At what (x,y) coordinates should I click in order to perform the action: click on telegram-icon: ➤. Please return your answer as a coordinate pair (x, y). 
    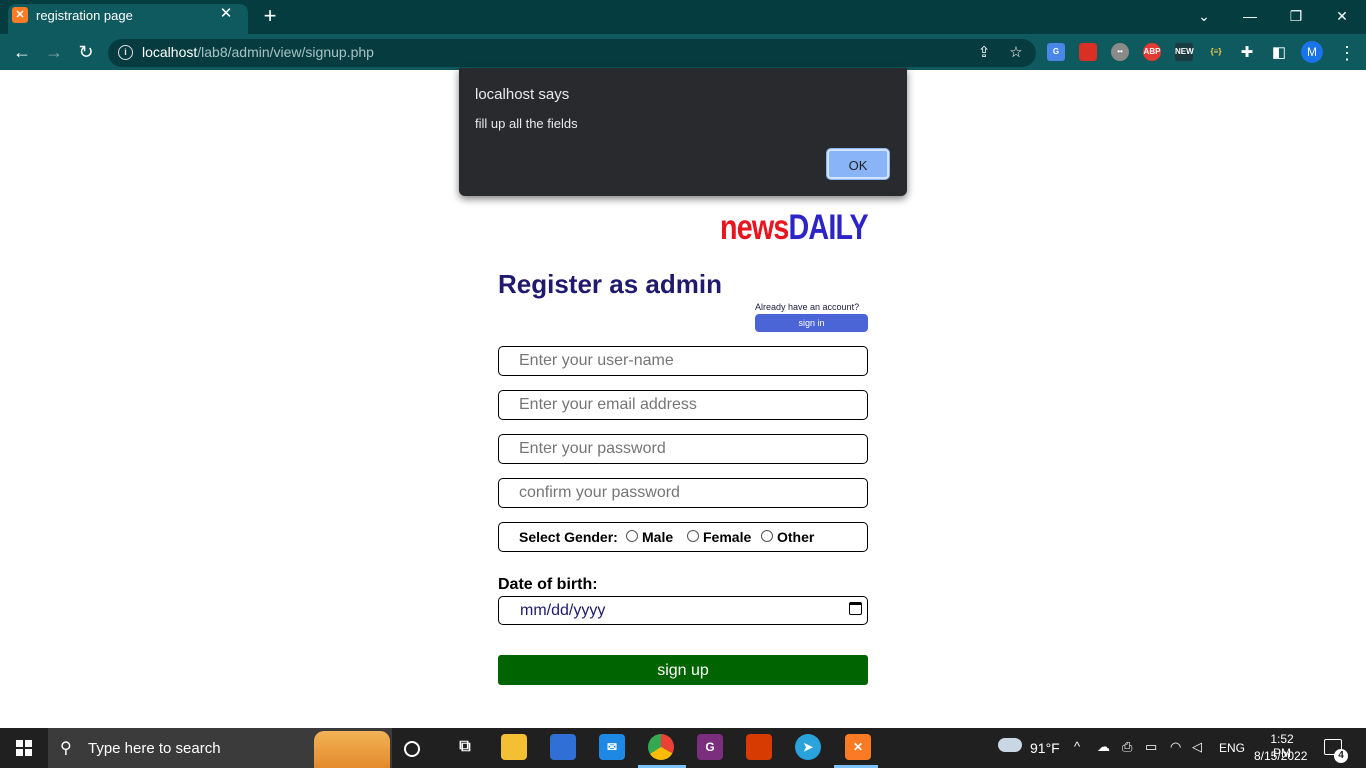
    Looking at the image, I should click on (808, 747).